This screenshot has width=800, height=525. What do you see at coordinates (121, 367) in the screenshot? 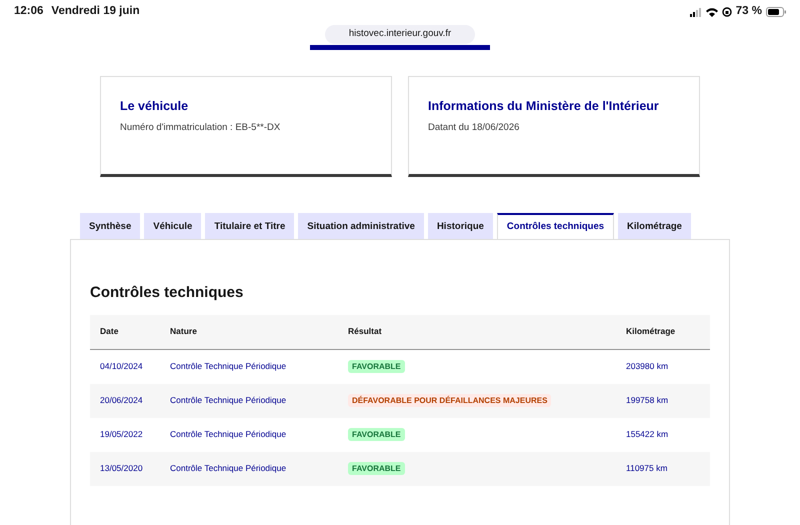
I see `table-cell-text: 04/10/2024` at bounding box center [121, 367].